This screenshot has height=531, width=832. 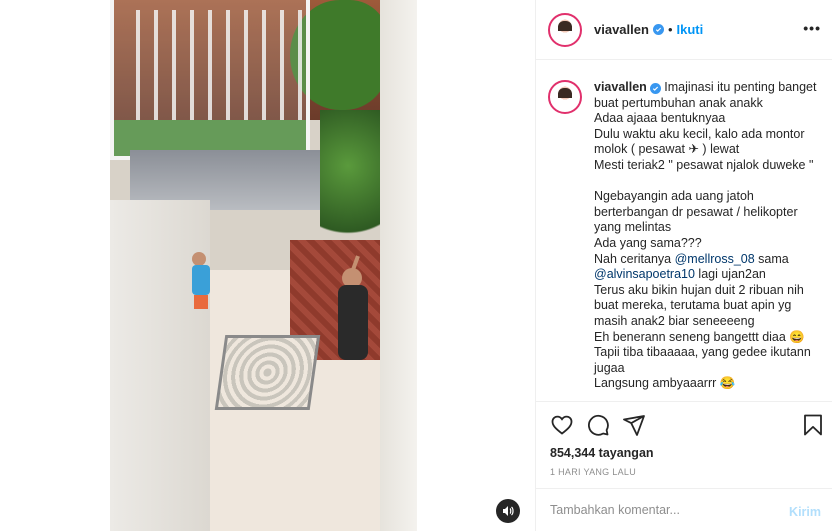 What do you see at coordinates (201, 280) in the screenshot?
I see `video-child` at bounding box center [201, 280].